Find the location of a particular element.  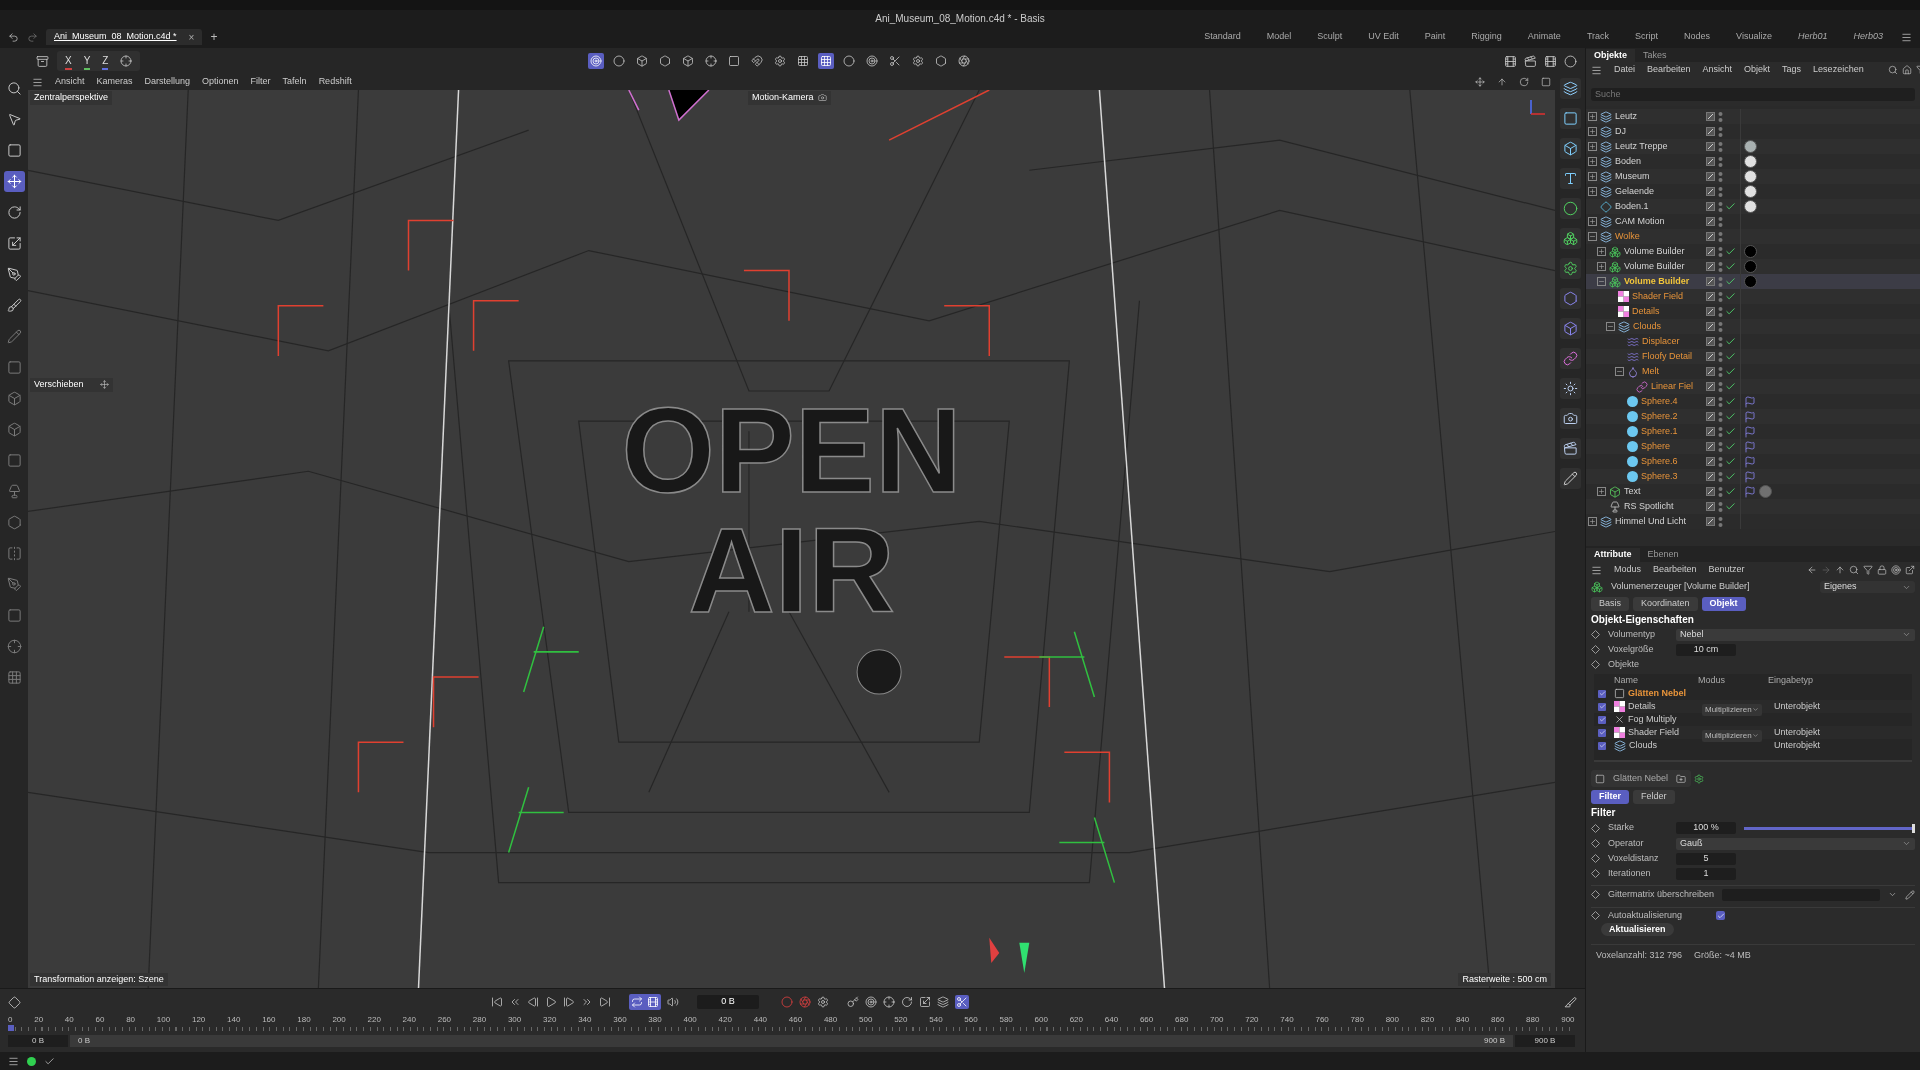

pencil-icon is located at coordinates (14, 336).